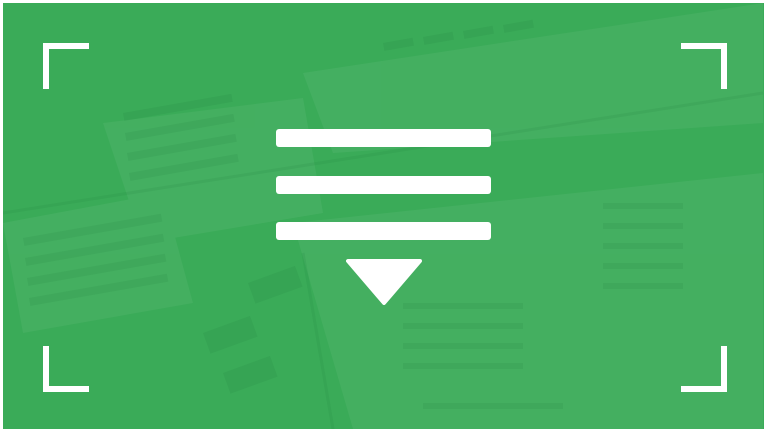 The image size is (768, 432). I want to click on triangle-down-icon, so click(384, 282).